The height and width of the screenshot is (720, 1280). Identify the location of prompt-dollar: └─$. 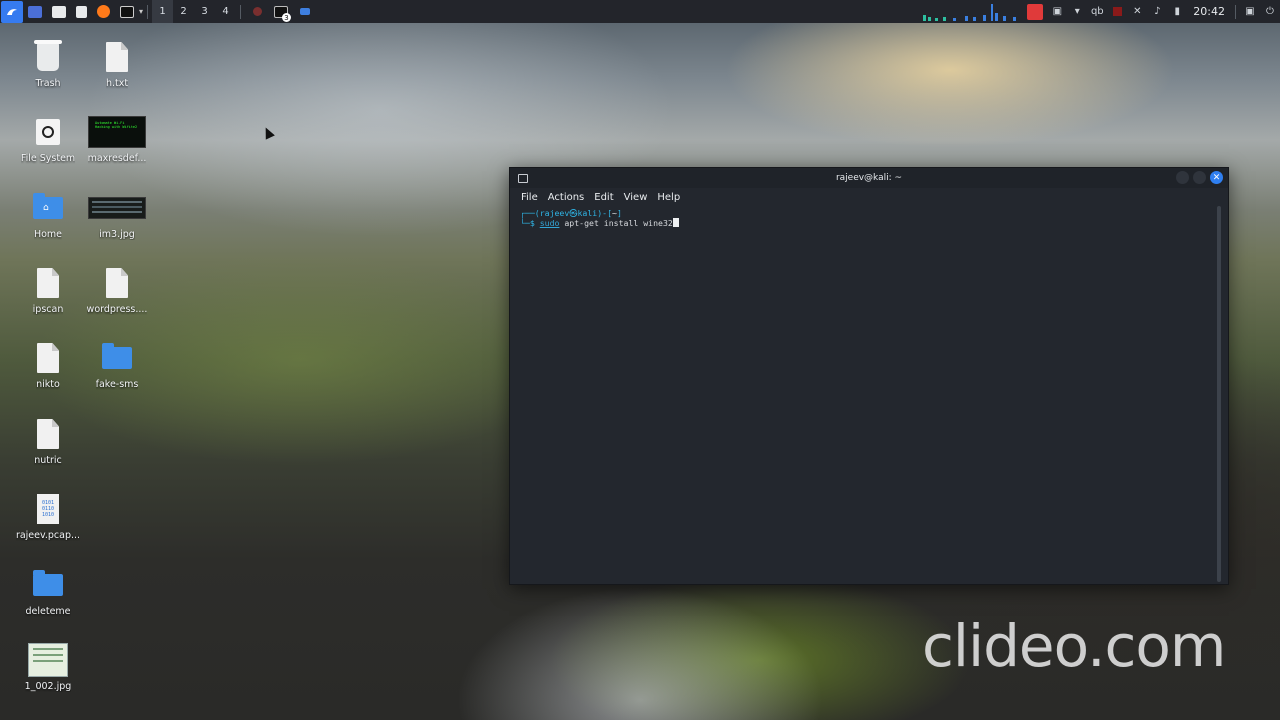
(530, 223).